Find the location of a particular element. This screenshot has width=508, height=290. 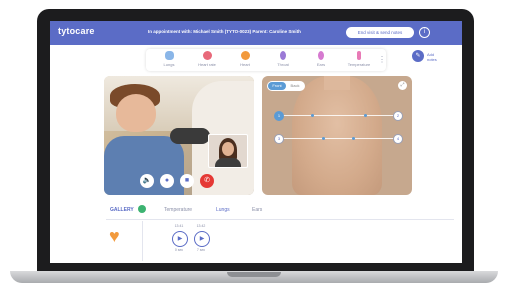

tool-lungs: Lungs is located at coordinates (169, 60).